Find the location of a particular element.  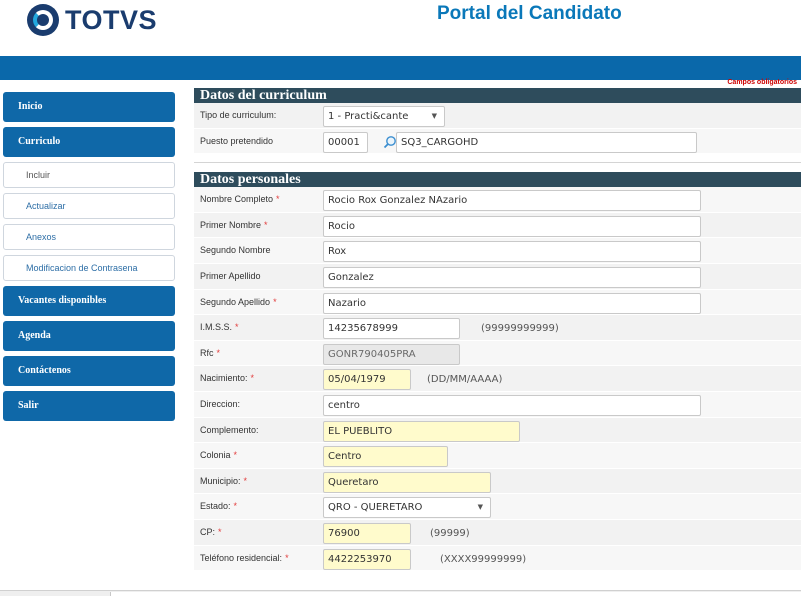

form-row: Segundo Apellido * Nazario is located at coordinates (497, 302).